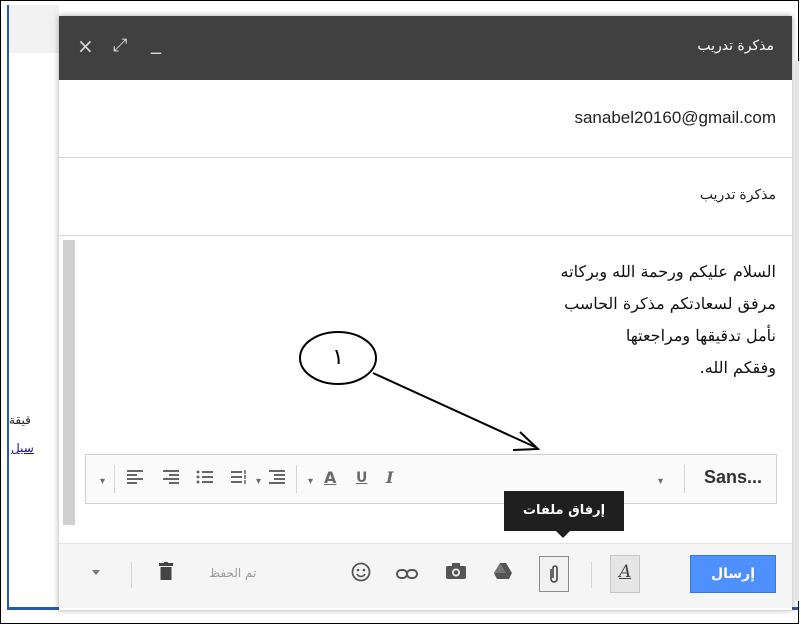 This screenshot has width=801, height=627. I want to click on compose-bottom-bar: إرسال A تم الحفظ, so click(425, 575).